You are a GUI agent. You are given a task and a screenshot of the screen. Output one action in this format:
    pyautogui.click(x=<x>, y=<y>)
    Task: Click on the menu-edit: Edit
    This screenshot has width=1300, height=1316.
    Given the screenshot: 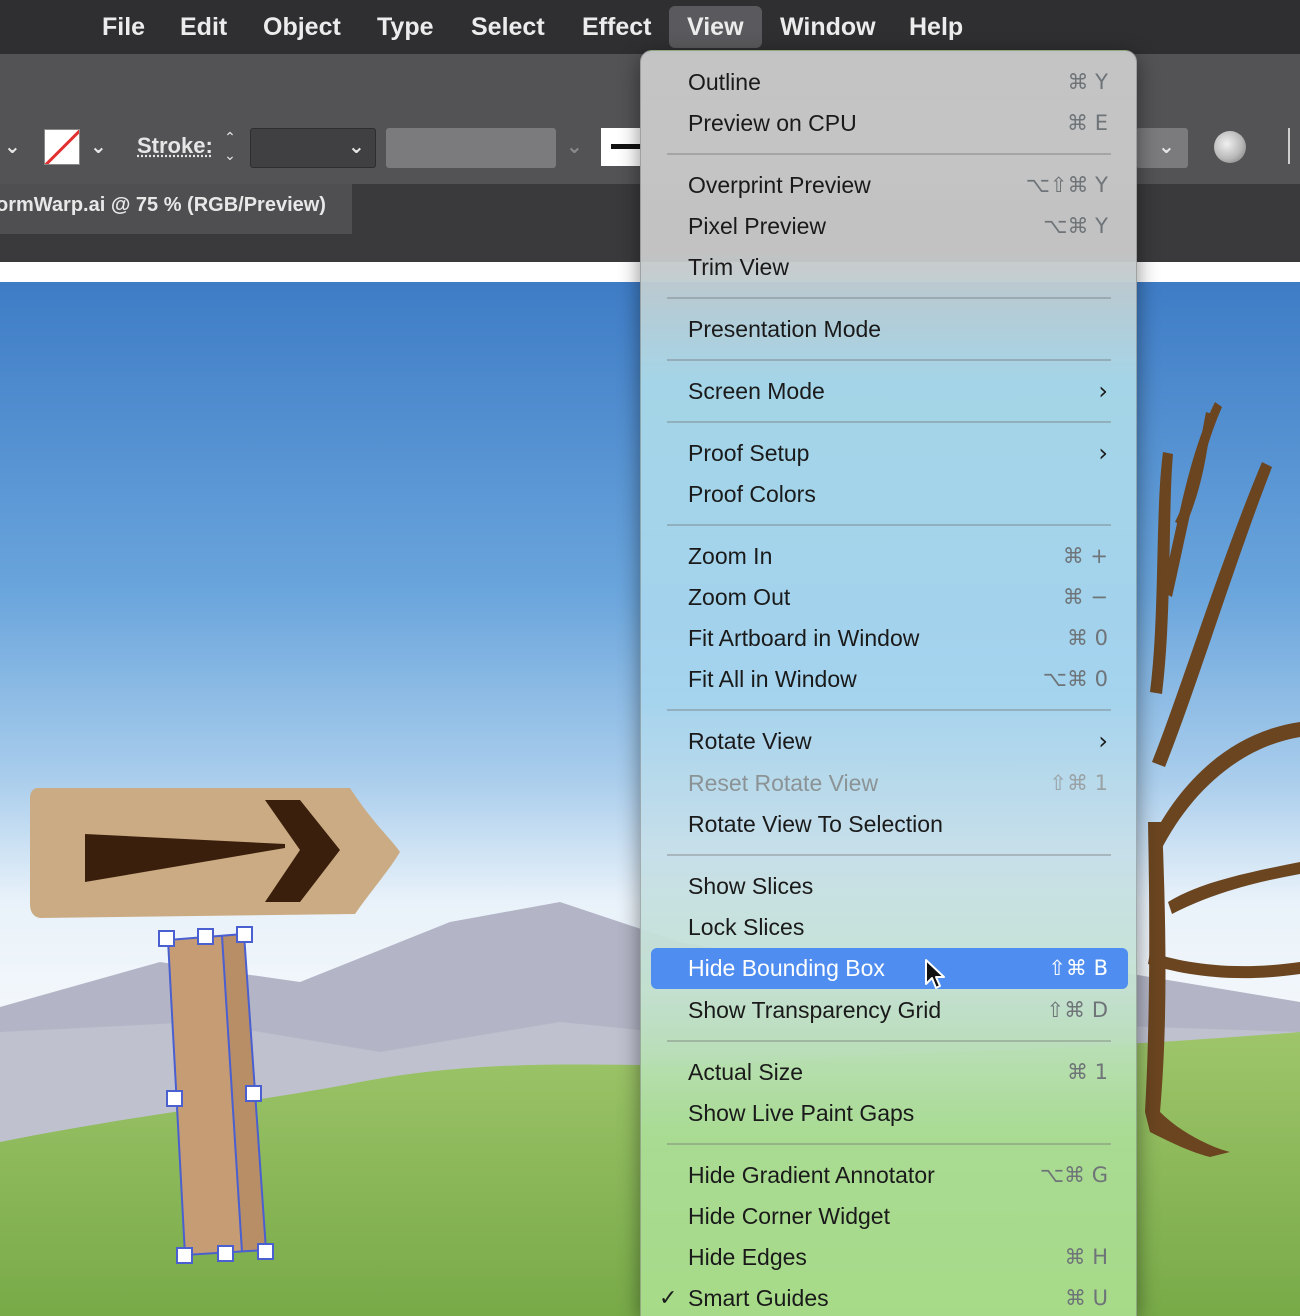 What is the action you would take?
    pyautogui.click(x=203, y=27)
    